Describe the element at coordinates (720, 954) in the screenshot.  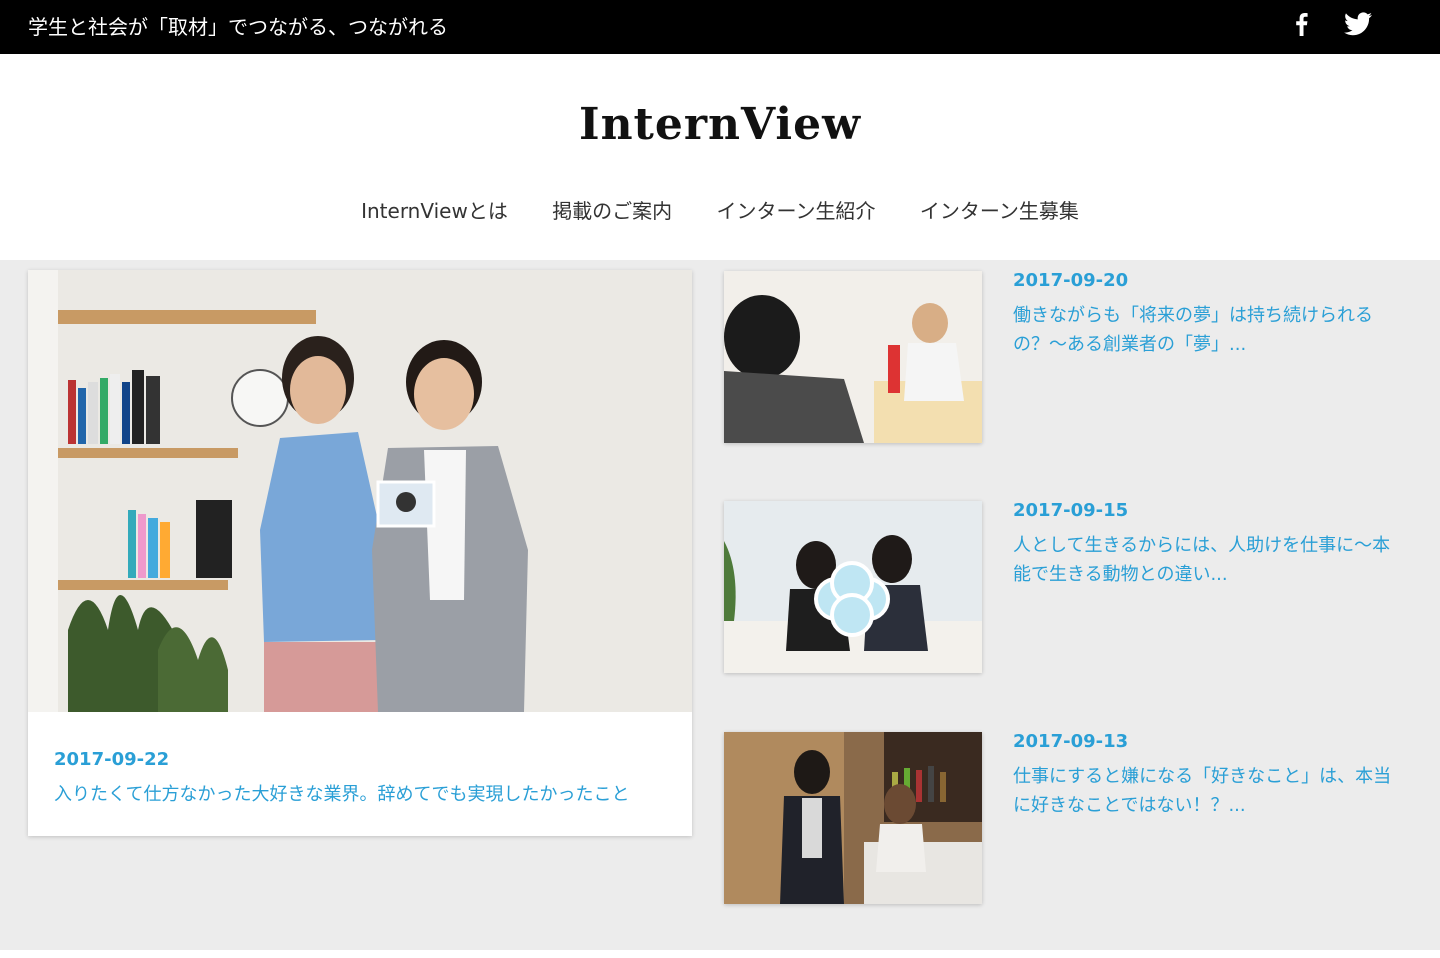
I see `page-bottom-edge` at that location.